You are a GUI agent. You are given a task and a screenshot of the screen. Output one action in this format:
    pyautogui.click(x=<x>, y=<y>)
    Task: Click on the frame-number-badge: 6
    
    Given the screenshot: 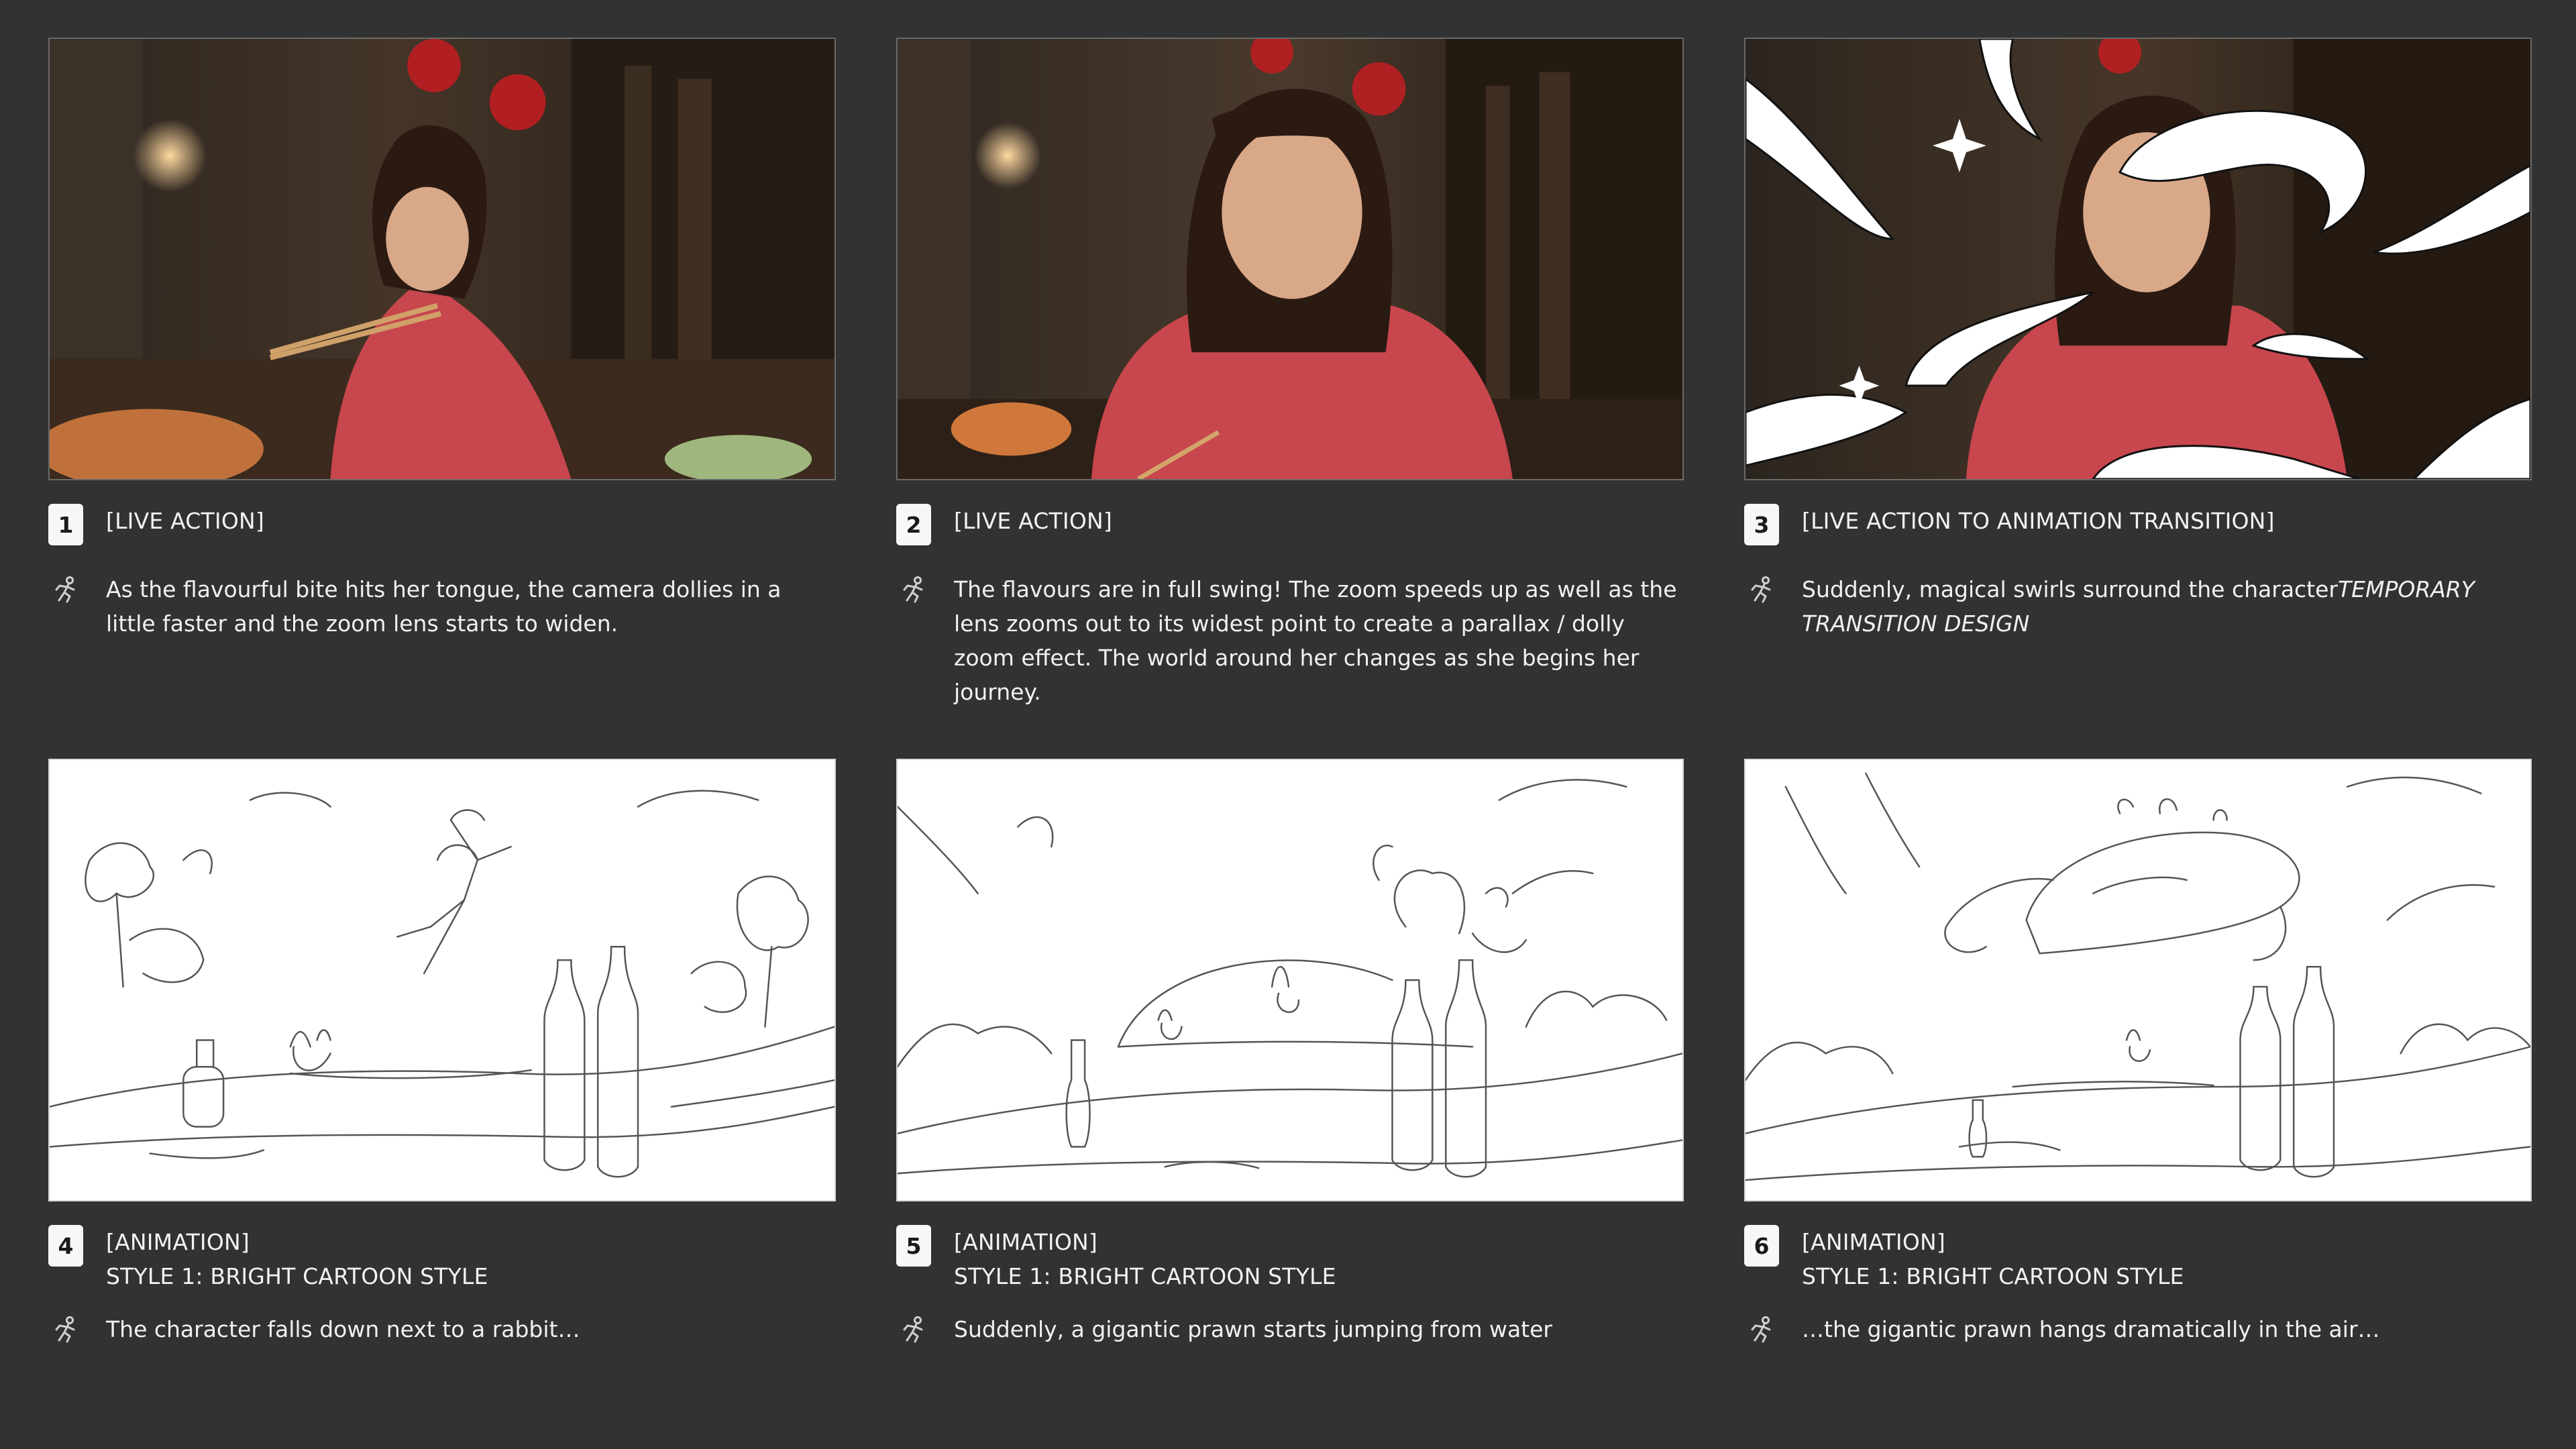 What is the action you would take?
    pyautogui.click(x=1761, y=1246)
    